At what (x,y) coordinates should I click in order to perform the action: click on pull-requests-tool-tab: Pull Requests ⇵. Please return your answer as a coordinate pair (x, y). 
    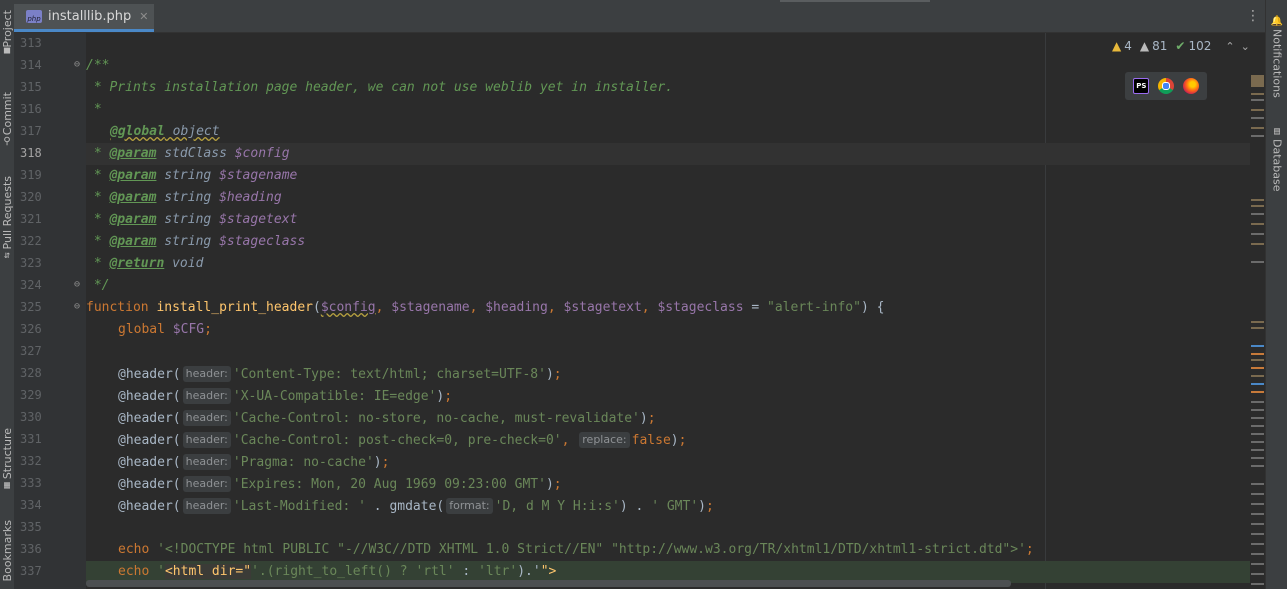
    Looking at the image, I should click on (7, 218).